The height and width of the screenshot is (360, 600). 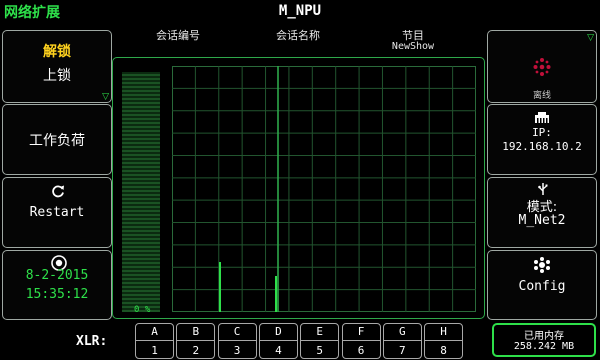 What do you see at coordinates (413, 46) in the screenshot?
I see `program-value: NewShow` at bounding box center [413, 46].